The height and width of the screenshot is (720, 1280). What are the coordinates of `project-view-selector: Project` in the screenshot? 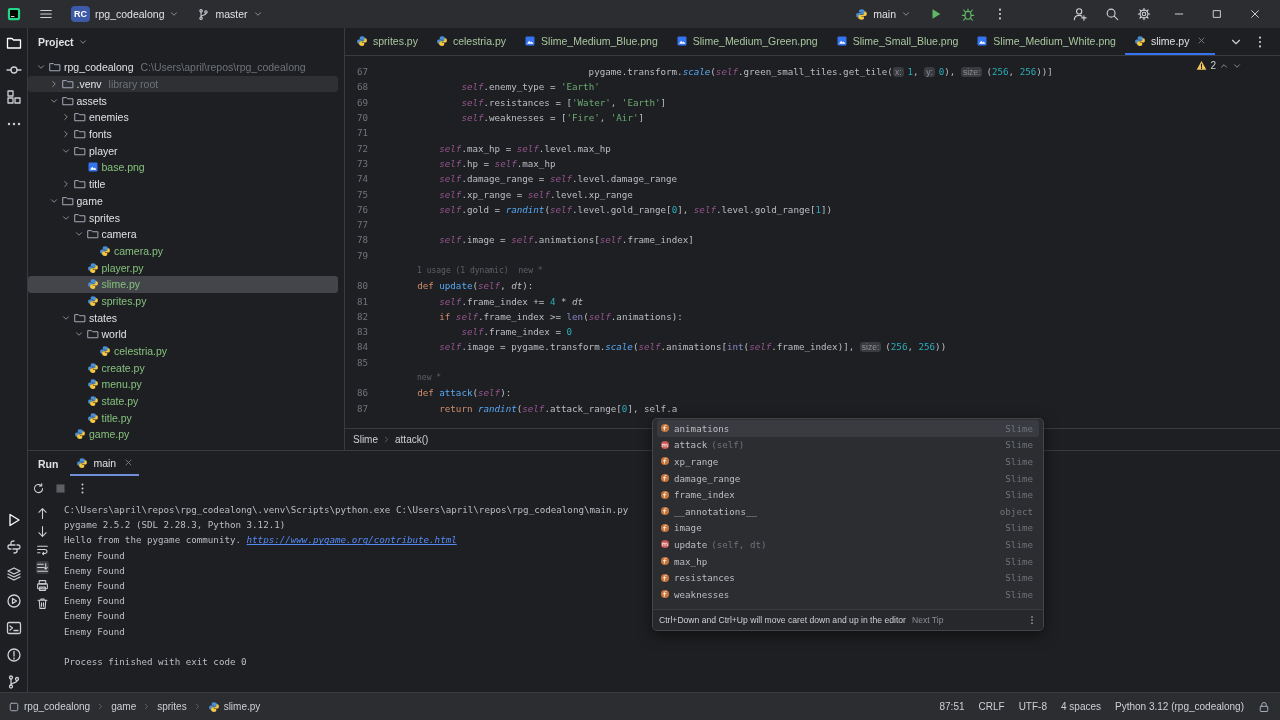 It's located at (63, 42).